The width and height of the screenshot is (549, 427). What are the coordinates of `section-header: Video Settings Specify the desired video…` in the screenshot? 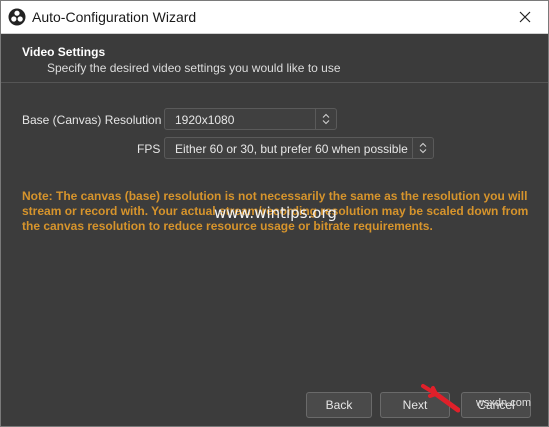 It's located at (274, 58).